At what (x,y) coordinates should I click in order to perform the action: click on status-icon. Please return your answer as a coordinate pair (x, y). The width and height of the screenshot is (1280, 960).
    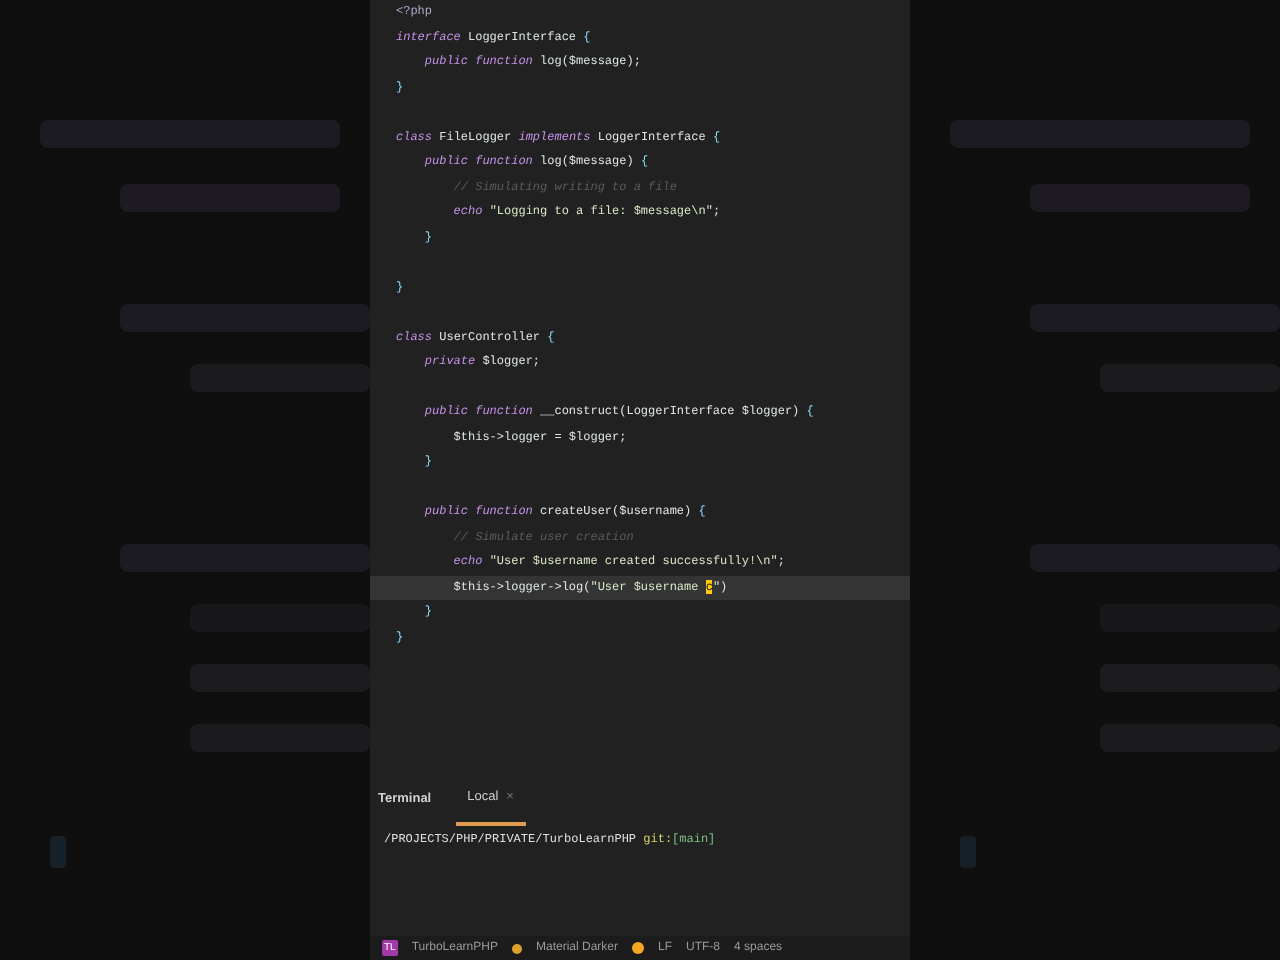
    Looking at the image, I should click on (638, 948).